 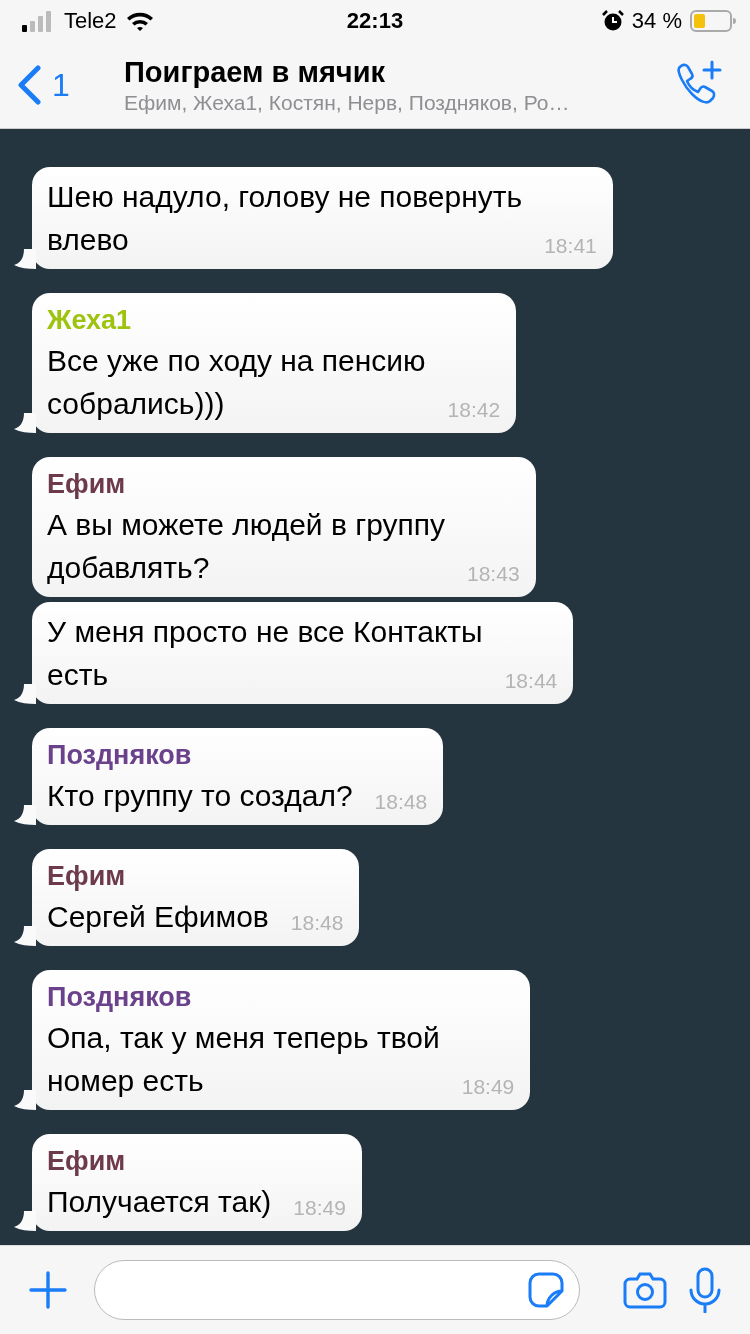 What do you see at coordinates (570, 246) in the screenshot?
I see `message-time: 18:41` at bounding box center [570, 246].